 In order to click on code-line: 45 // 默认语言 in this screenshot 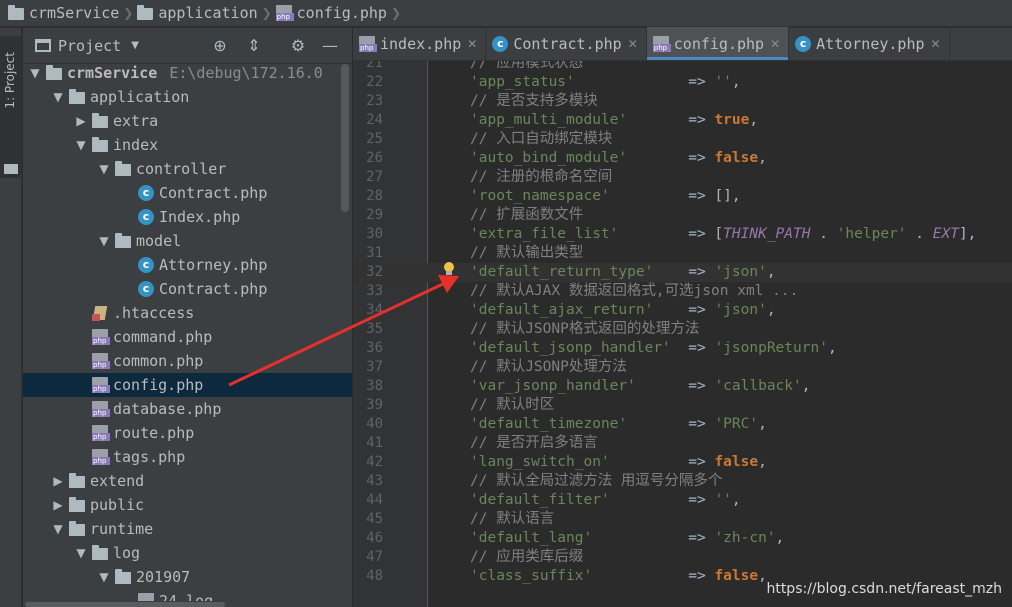, I will do `click(682, 519)`.